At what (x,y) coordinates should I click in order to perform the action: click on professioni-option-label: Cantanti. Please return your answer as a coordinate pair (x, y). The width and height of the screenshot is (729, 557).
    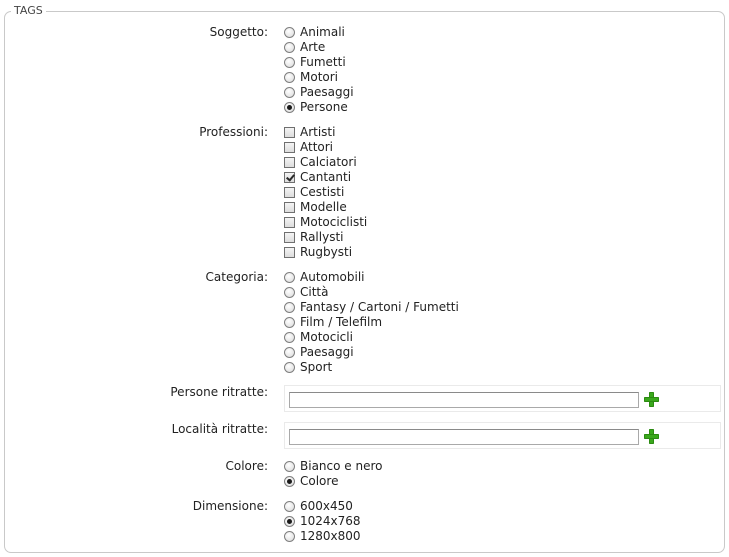
    Looking at the image, I should click on (326, 177).